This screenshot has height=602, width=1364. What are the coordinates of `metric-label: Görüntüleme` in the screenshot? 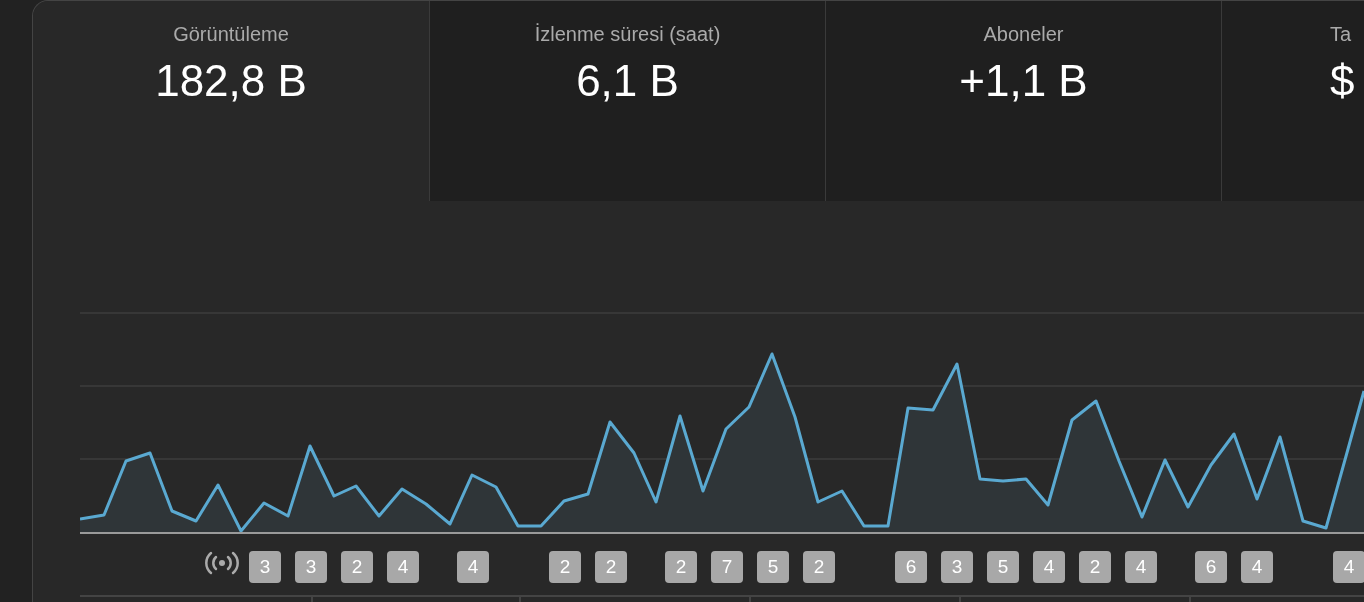 It's located at (231, 34).